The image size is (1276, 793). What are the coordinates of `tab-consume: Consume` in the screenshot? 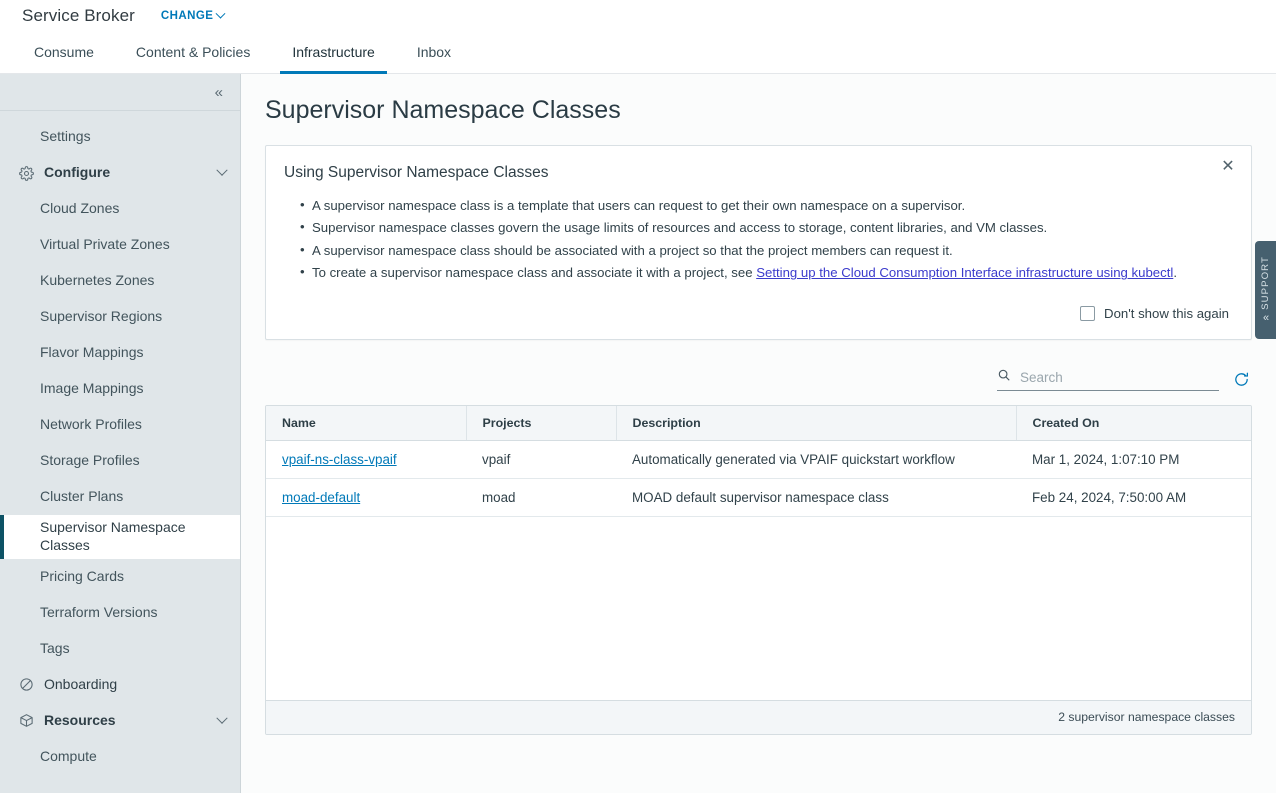 It's located at (64, 53).